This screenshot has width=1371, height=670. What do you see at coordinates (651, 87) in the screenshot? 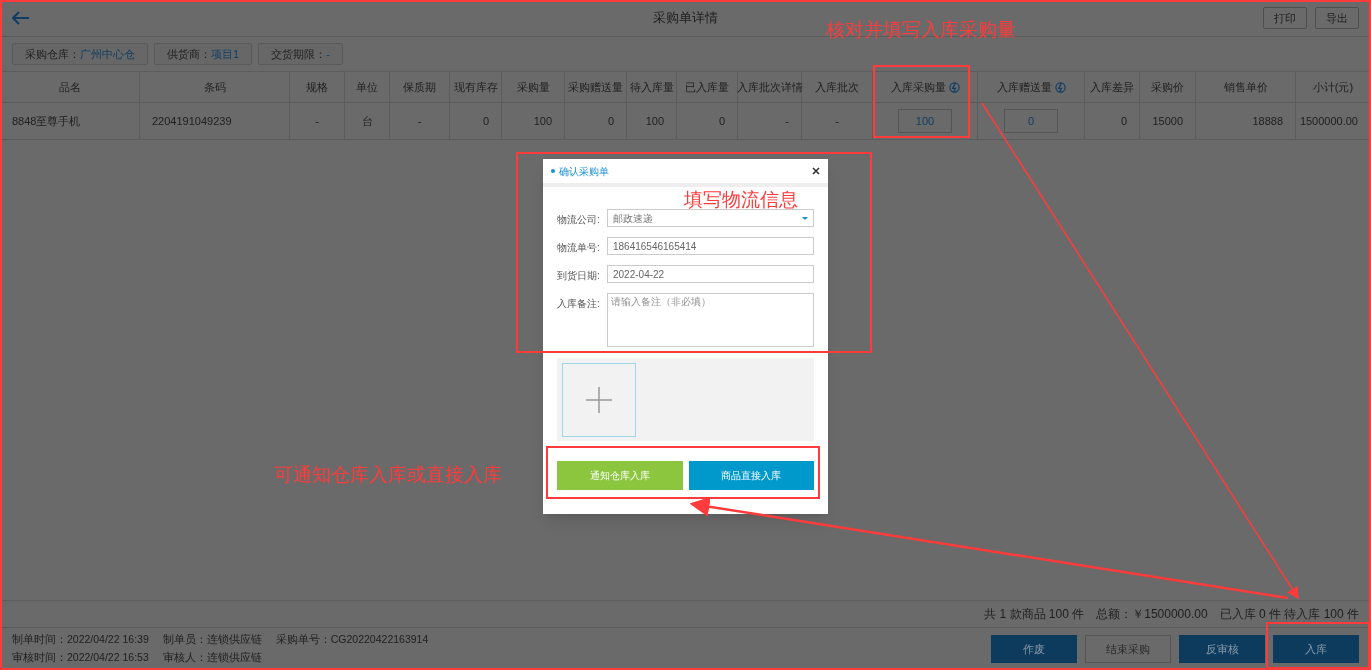
I see `column-header: 待入库量` at bounding box center [651, 87].